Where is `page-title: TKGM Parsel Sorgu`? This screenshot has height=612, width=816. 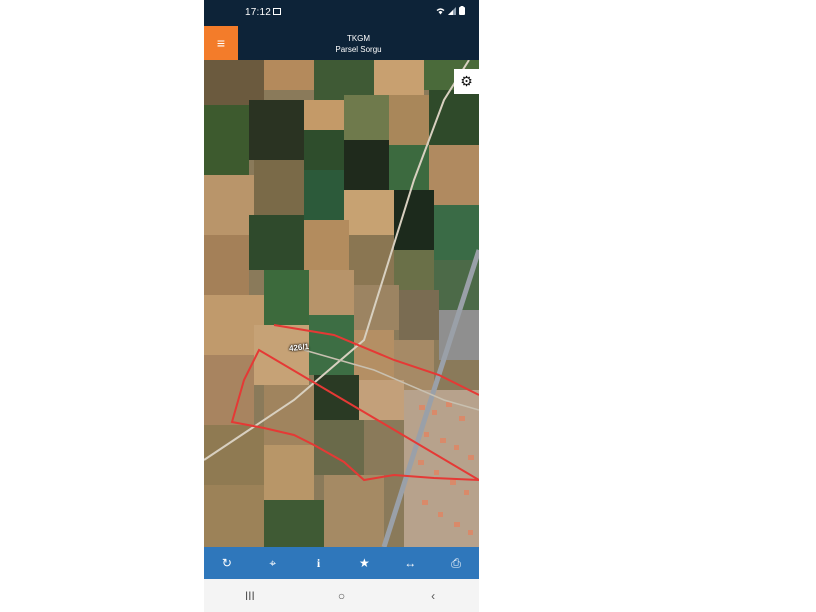
page-title: TKGM Parsel Sorgu is located at coordinates (358, 44).